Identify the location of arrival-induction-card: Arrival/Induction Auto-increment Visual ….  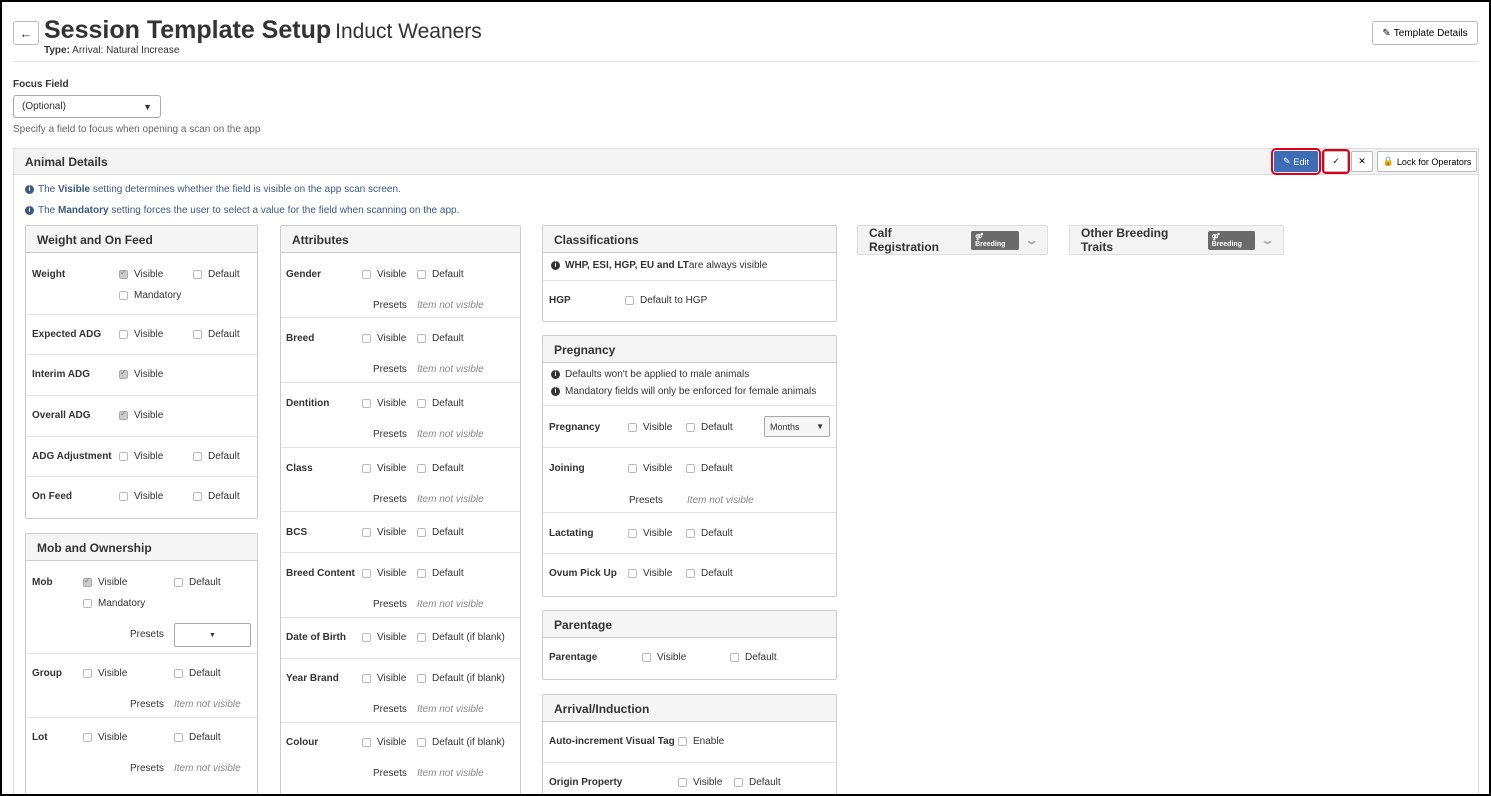
(689, 744).